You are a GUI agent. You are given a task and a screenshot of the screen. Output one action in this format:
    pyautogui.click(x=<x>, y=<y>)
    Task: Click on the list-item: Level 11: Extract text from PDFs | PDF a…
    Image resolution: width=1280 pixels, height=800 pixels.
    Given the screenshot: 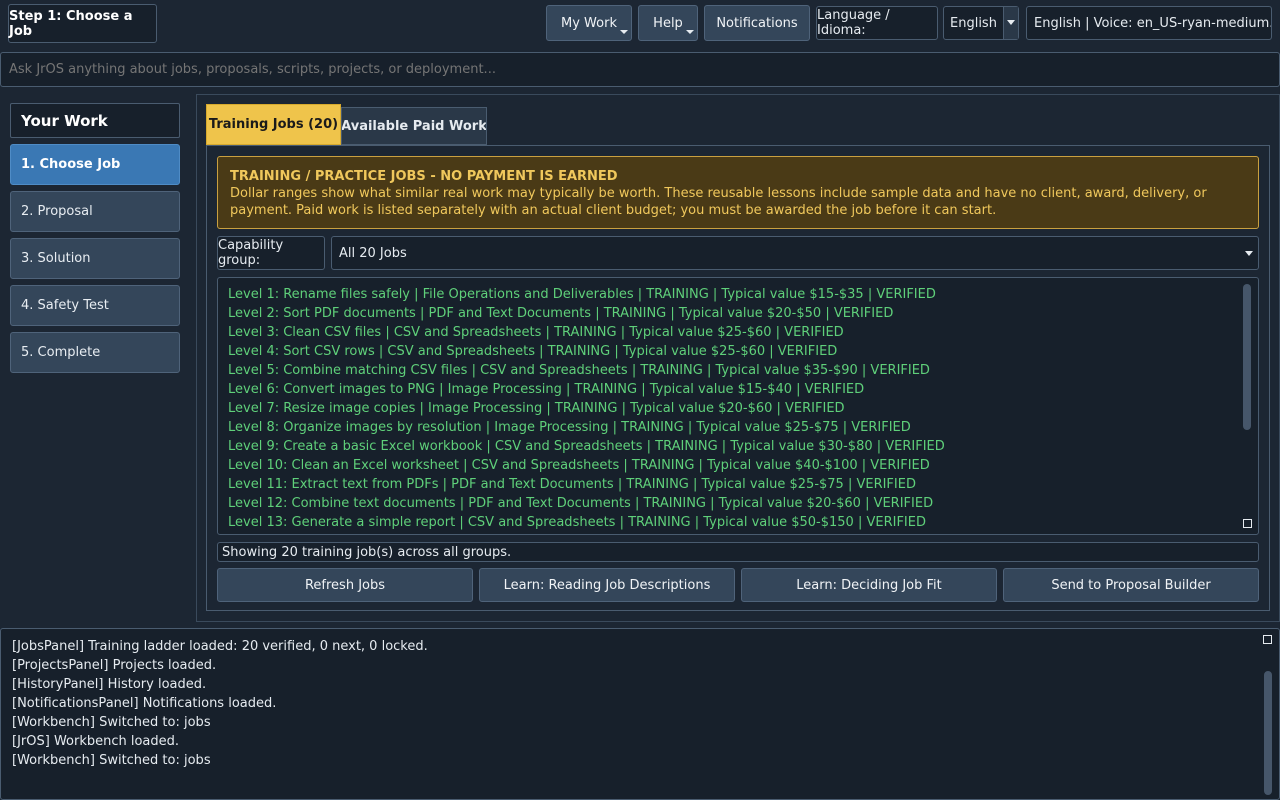 What is the action you would take?
    pyautogui.click(x=743, y=484)
    